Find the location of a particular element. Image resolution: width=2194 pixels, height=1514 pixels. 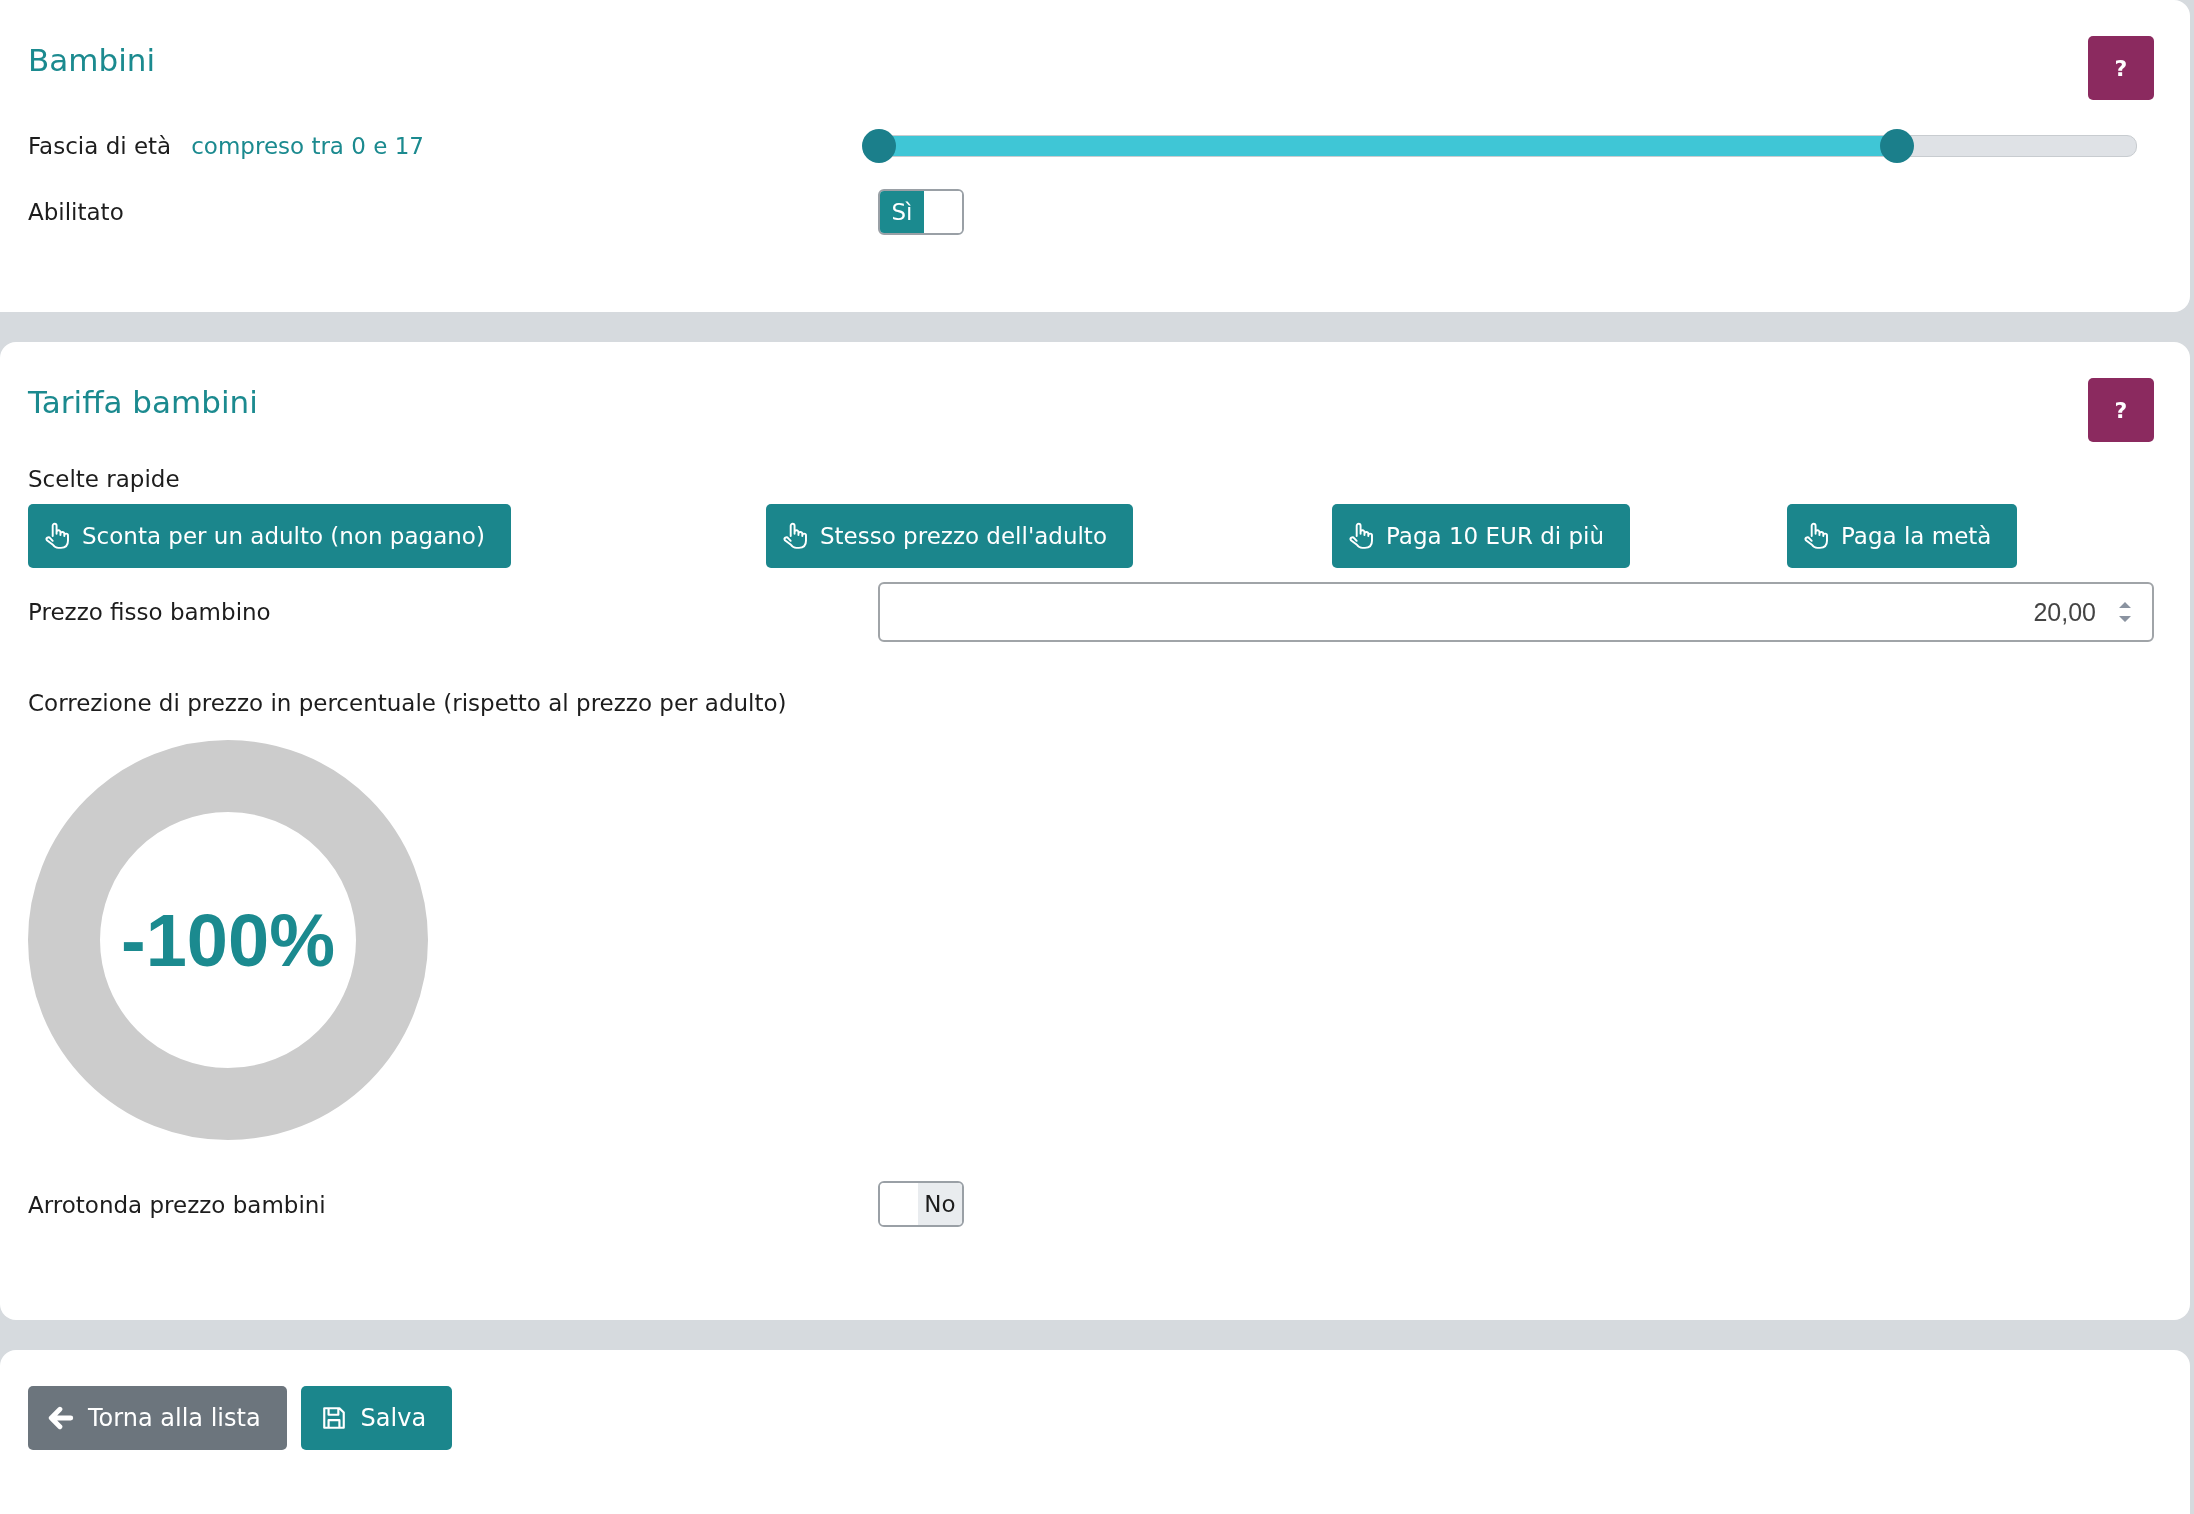

arrow-left-icon is located at coordinates (61, 1418).